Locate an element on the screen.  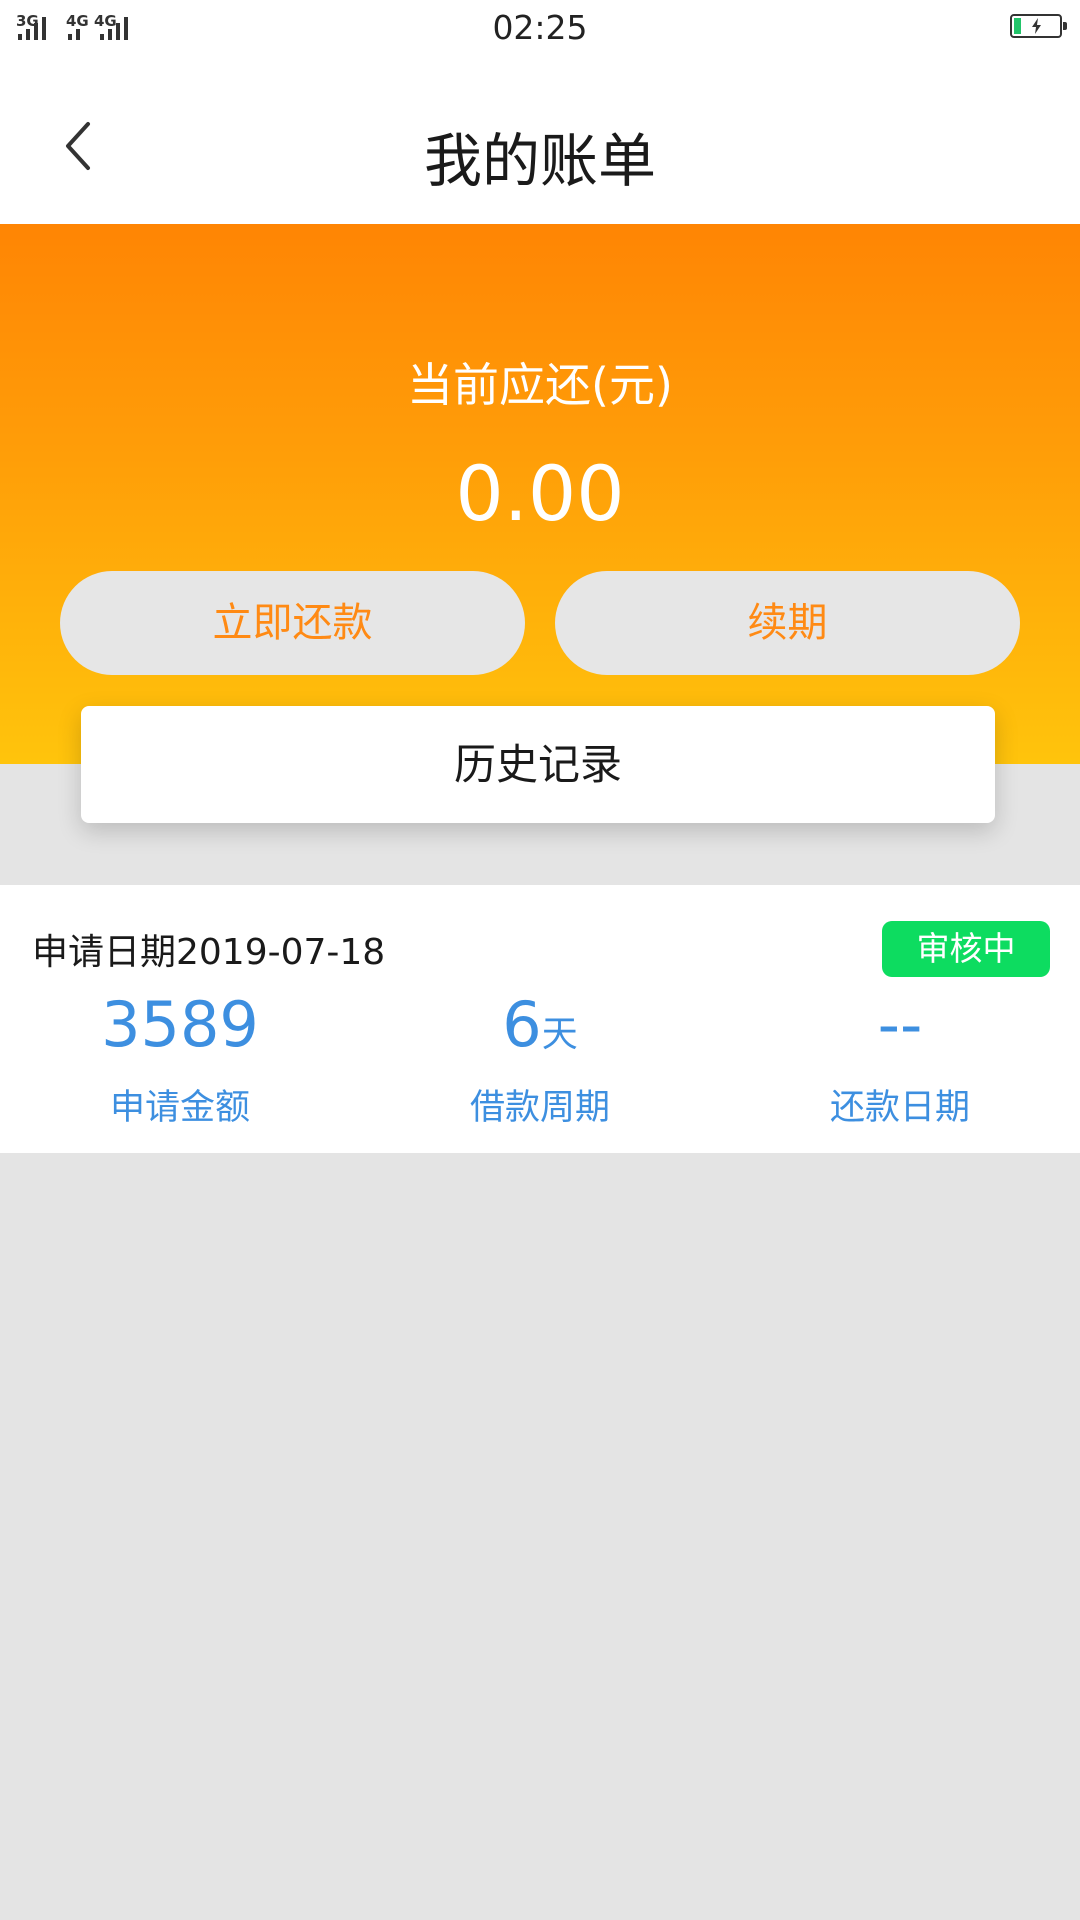
period-value-row: 6天 is located at coordinates (540, 1025).